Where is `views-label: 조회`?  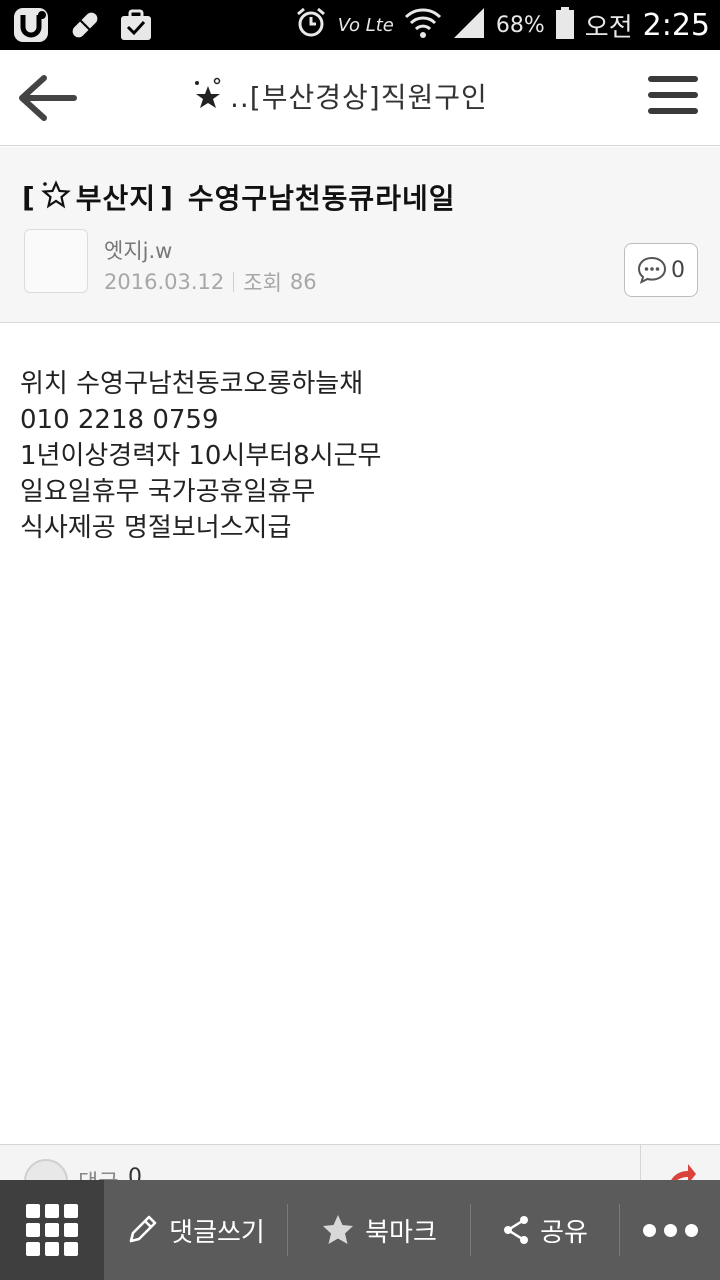 views-label: 조회 is located at coordinates (262, 283).